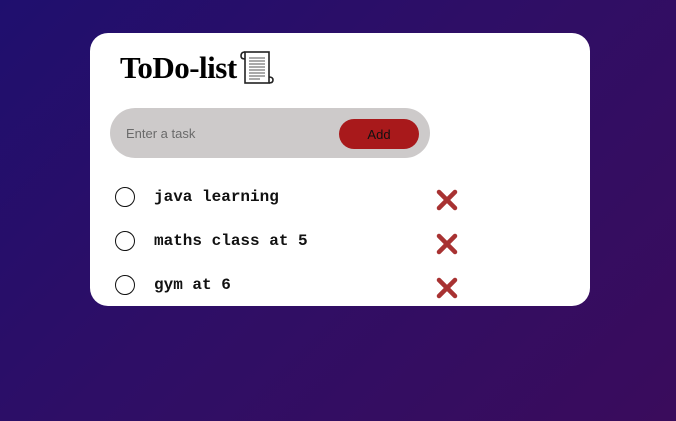  I want to click on task-text: maths class at 5, so click(231, 241).